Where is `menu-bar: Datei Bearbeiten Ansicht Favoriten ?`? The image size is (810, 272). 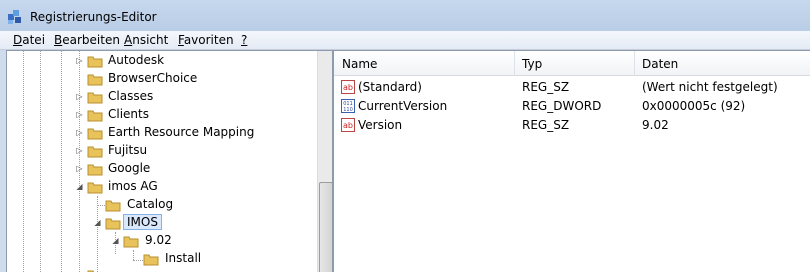 menu-bar: Datei Bearbeiten Ansicht Favoriten ? is located at coordinates (405, 40).